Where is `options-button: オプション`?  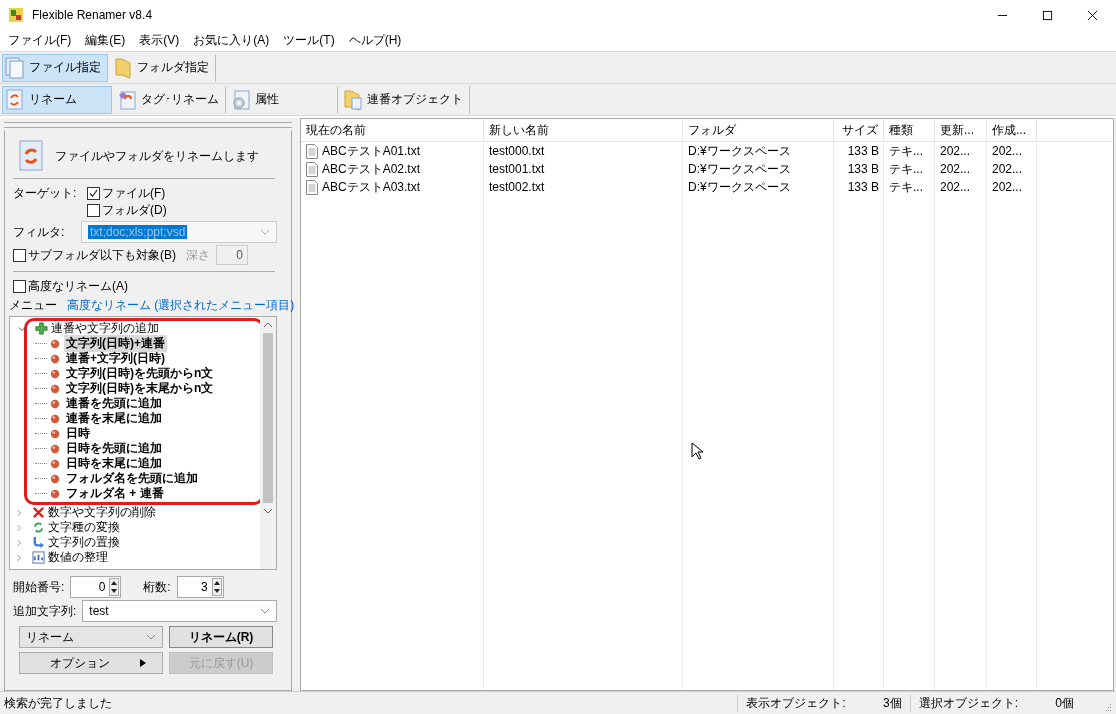
options-button: オプション is located at coordinates (91, 663).